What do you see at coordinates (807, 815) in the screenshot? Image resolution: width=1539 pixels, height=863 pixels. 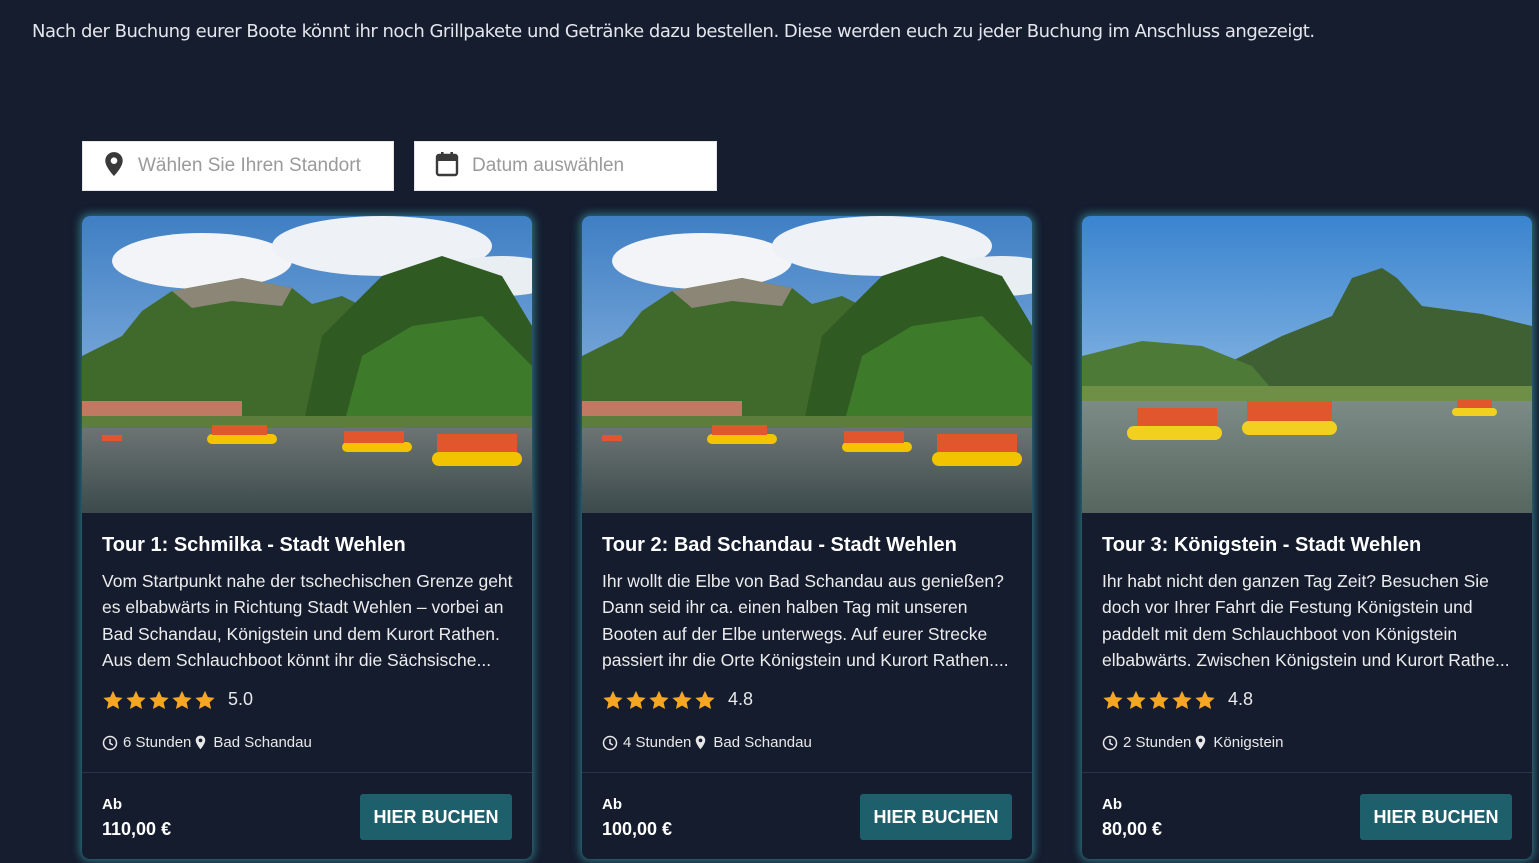 I see `tour-footer: Ab 100,00 € HIER BUCHEN` at bounding box center [807, 815].